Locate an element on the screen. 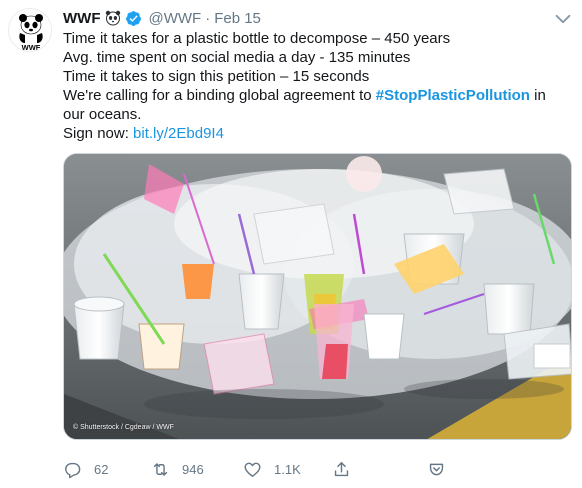 The image size is (582, 488). avatar: WWF is located at coordinates (30, 30).